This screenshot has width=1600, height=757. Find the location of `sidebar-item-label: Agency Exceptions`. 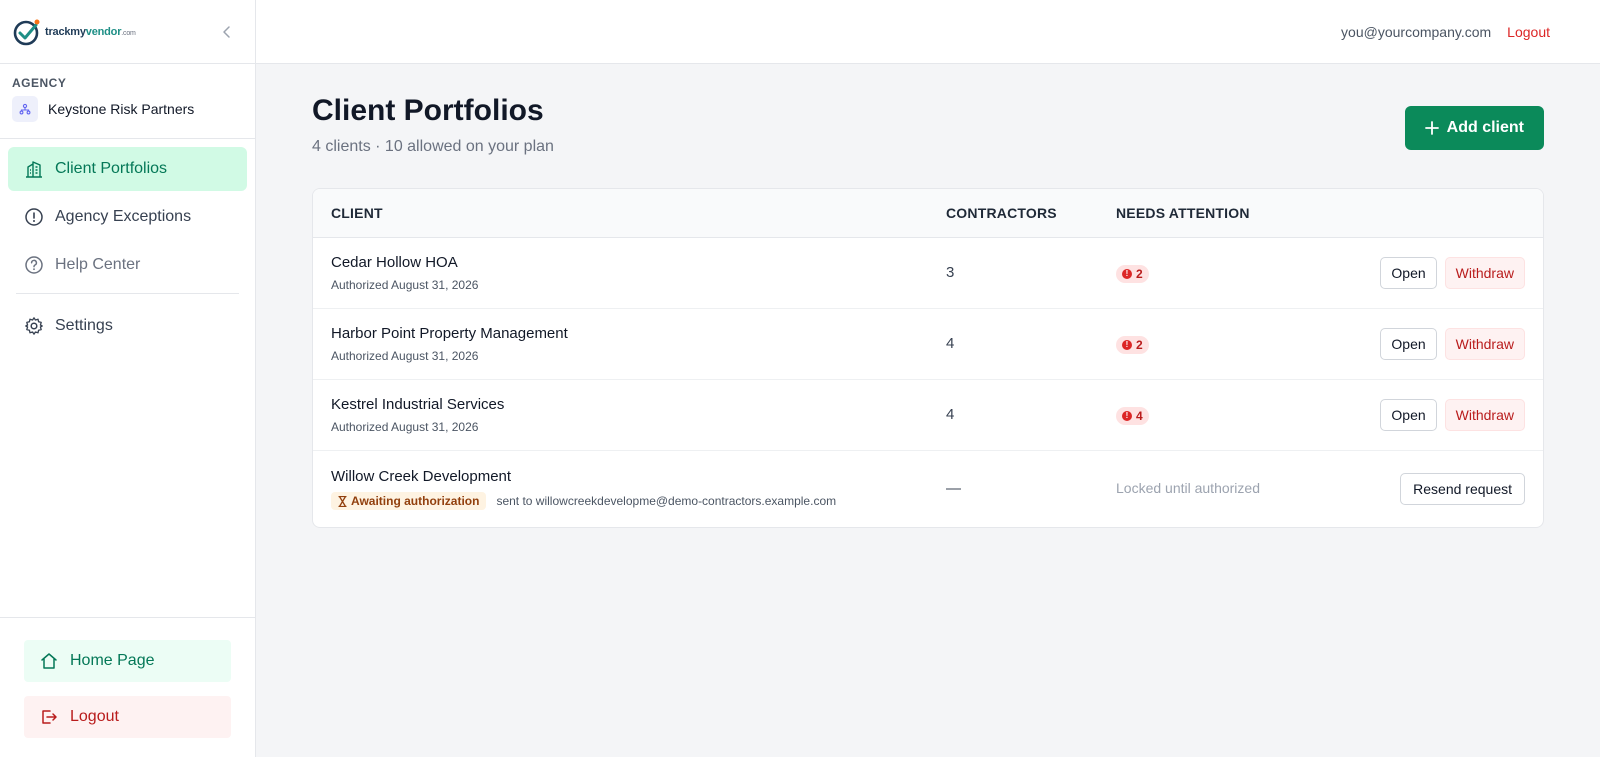

sidebar-item-label: Agency Exceptions is located at coordinates (123, 216).